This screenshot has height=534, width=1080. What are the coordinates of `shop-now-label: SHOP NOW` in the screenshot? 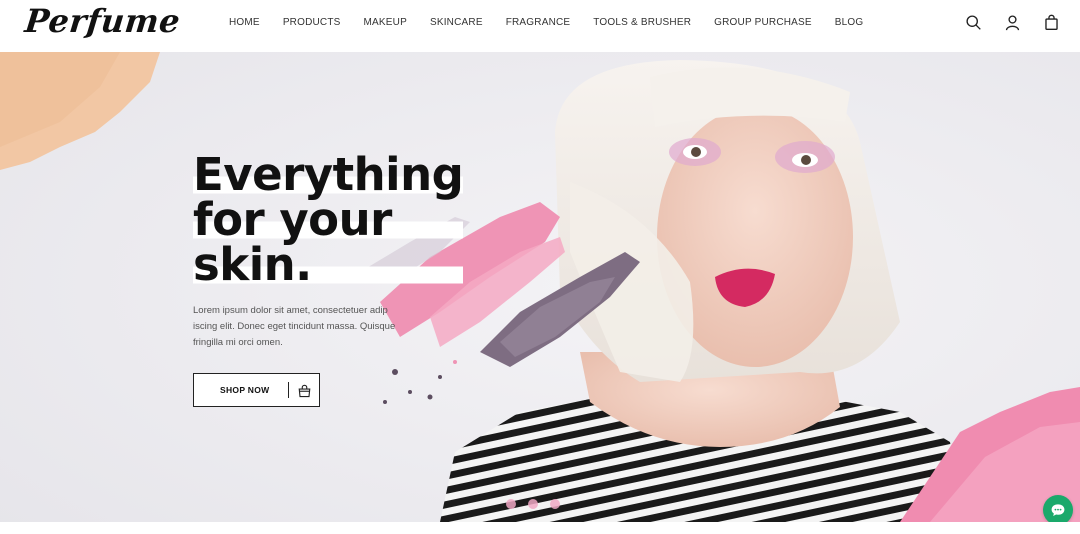 It's located at (245, 390).